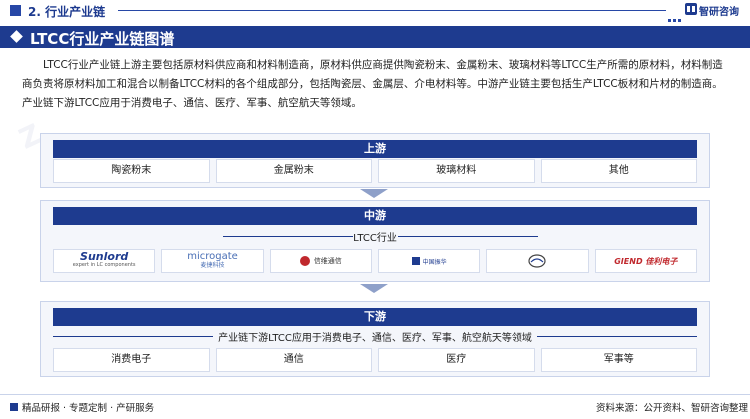  I want to click on midstream-heading: 中游, so click(375, 216).